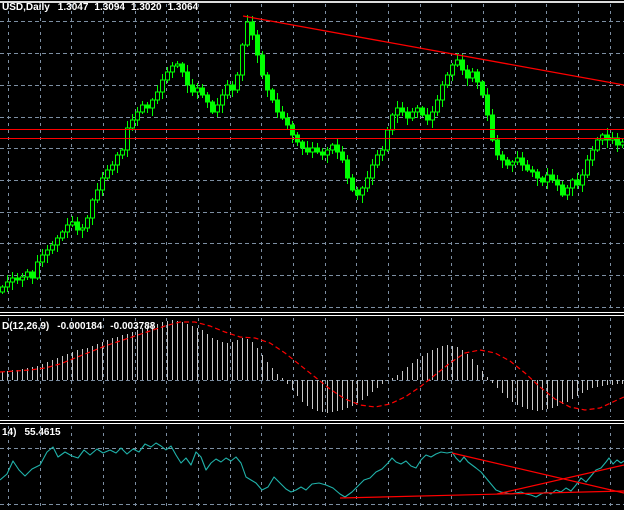 Image resolution: width=624 pixels, height=510 pixels. I want to click on macd-signal-value: -0.003788, so click(133, 326).